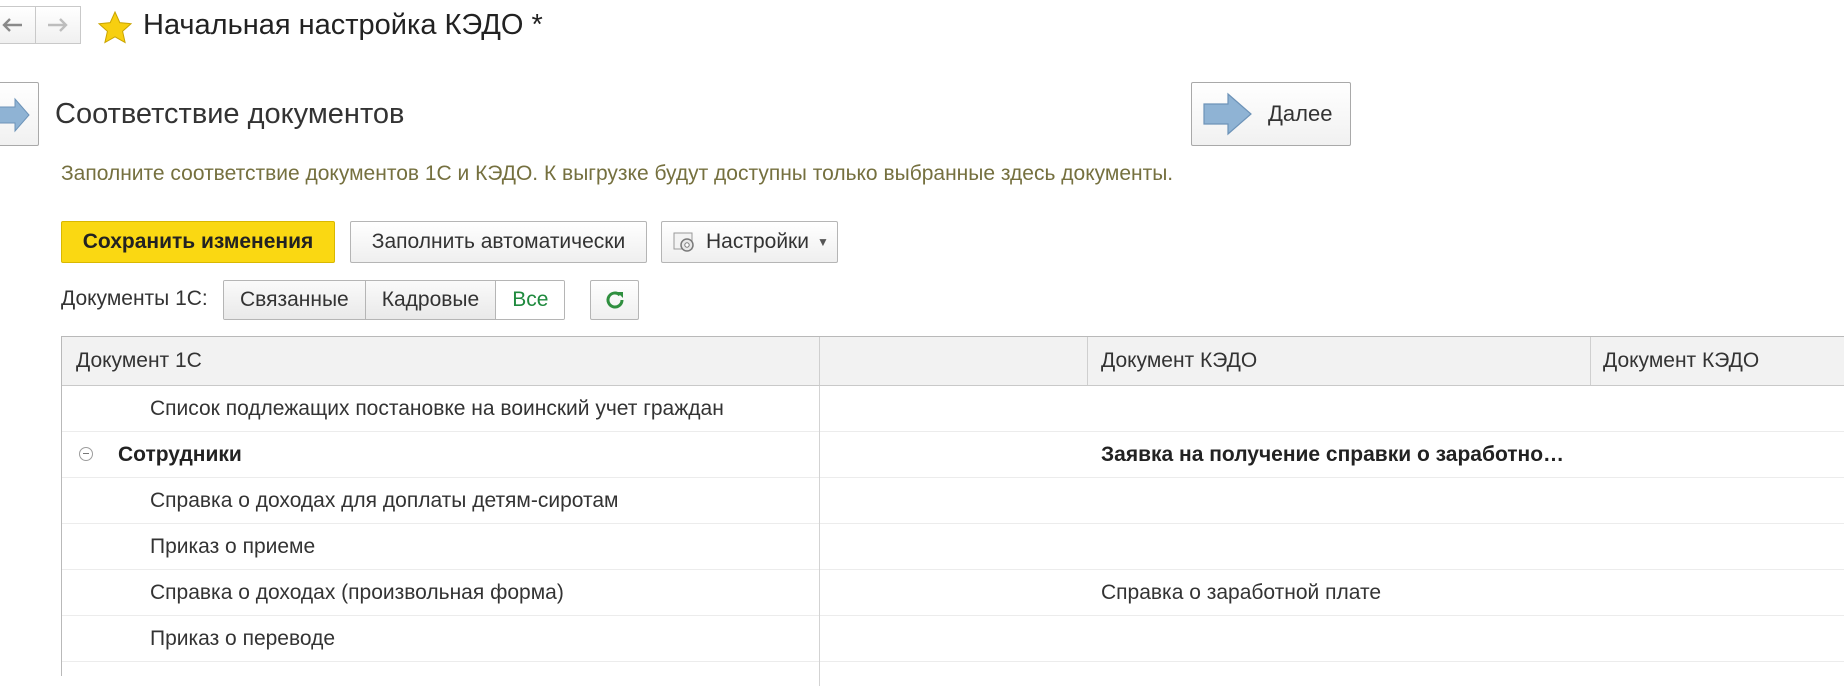 This screenshot has height=686, width=1844. Describe the element at coordinates (357, 592) in the screenshot. I see `doc1c-cell: Справка о доходах (произвольная форма)` at that location.